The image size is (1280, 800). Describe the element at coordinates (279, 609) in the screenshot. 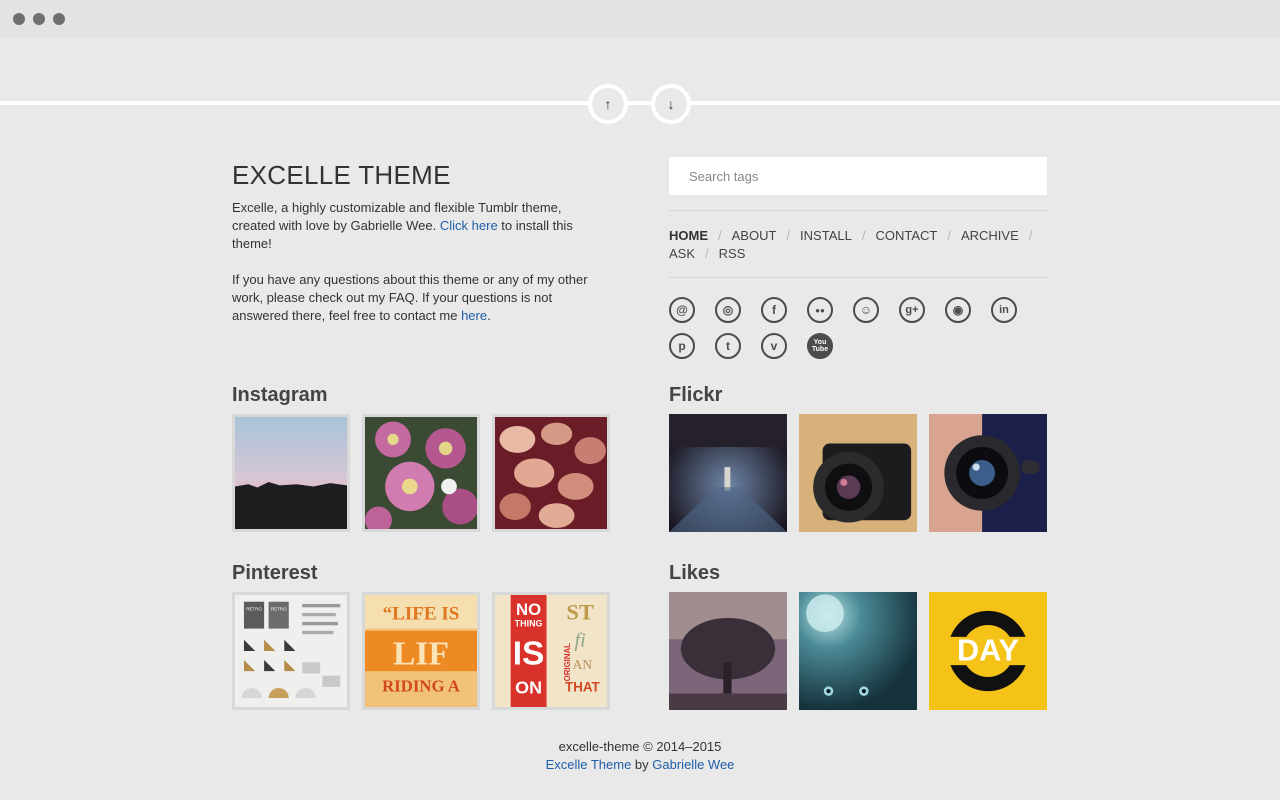

I see `pin-retro-label-2: RETRO` at that location.